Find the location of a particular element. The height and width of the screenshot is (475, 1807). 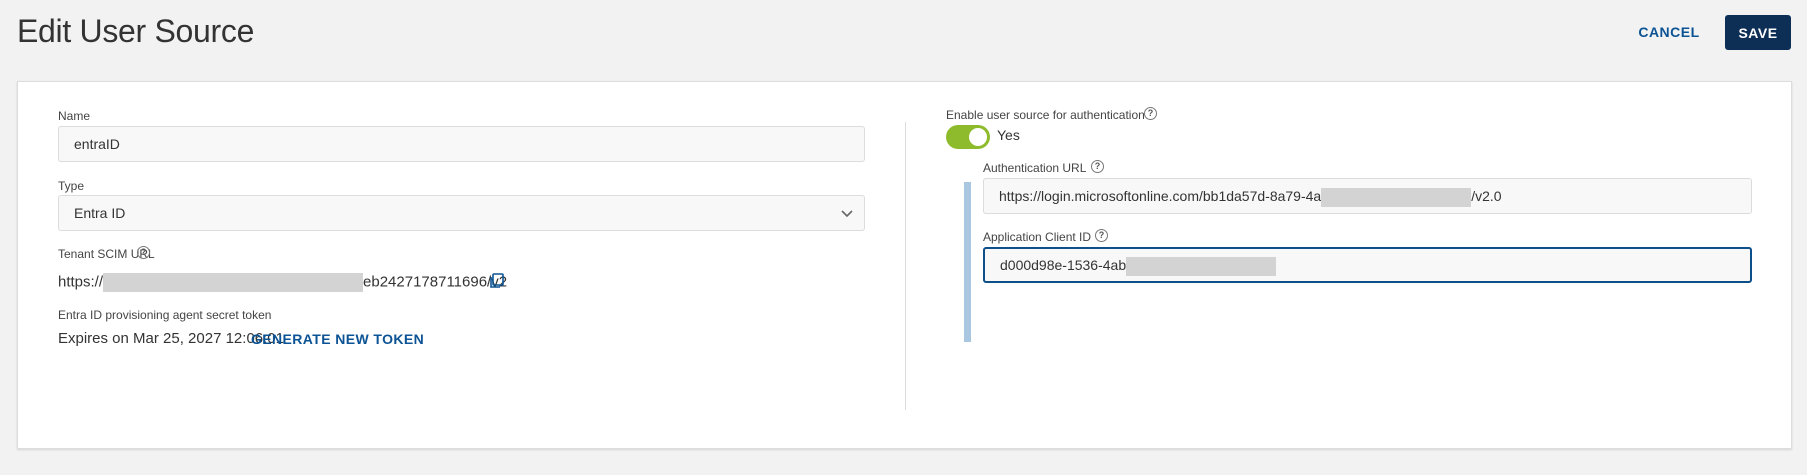

page-title: Edit User Source is located at coordinates (136, 31).